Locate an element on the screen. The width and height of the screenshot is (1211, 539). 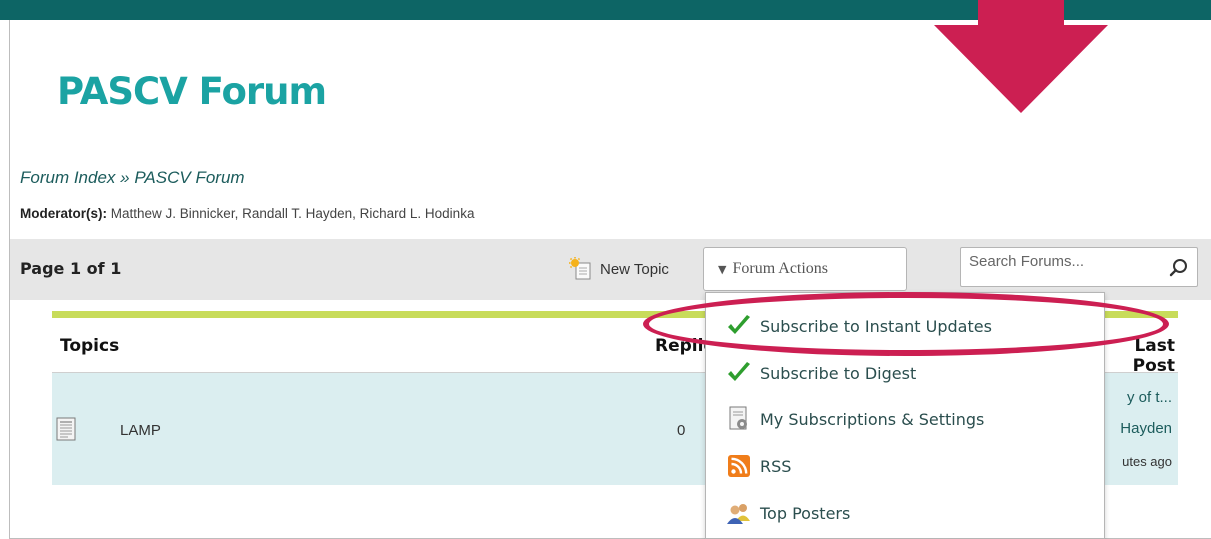
last-post-time: utes ago is located at coordinates (1147, 461).